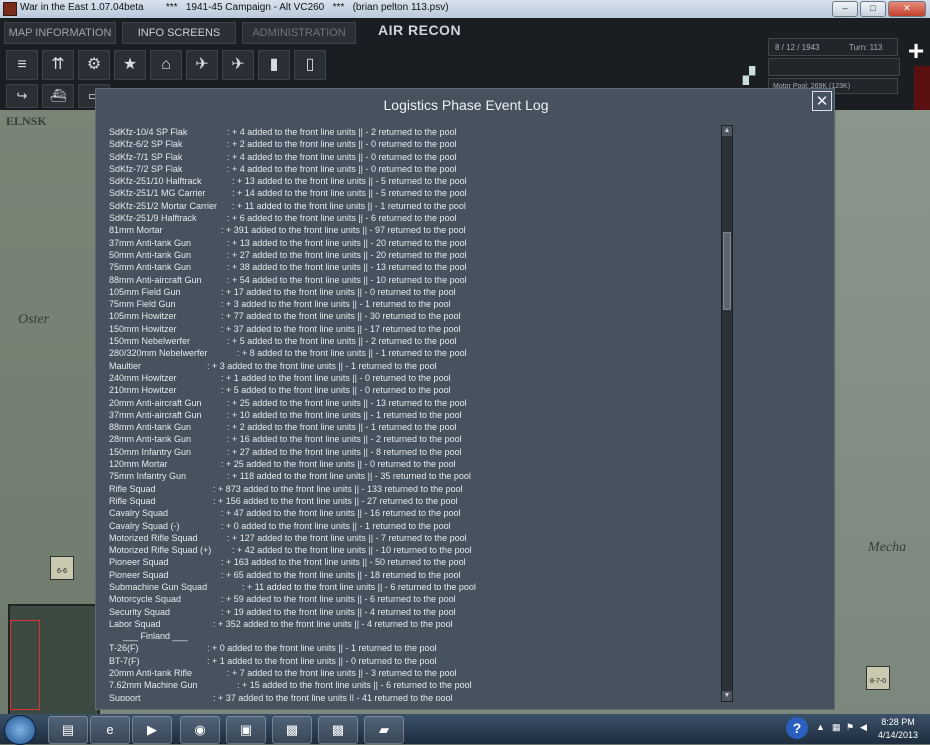  I want to click on star-icon: ★, so click(130, 65).